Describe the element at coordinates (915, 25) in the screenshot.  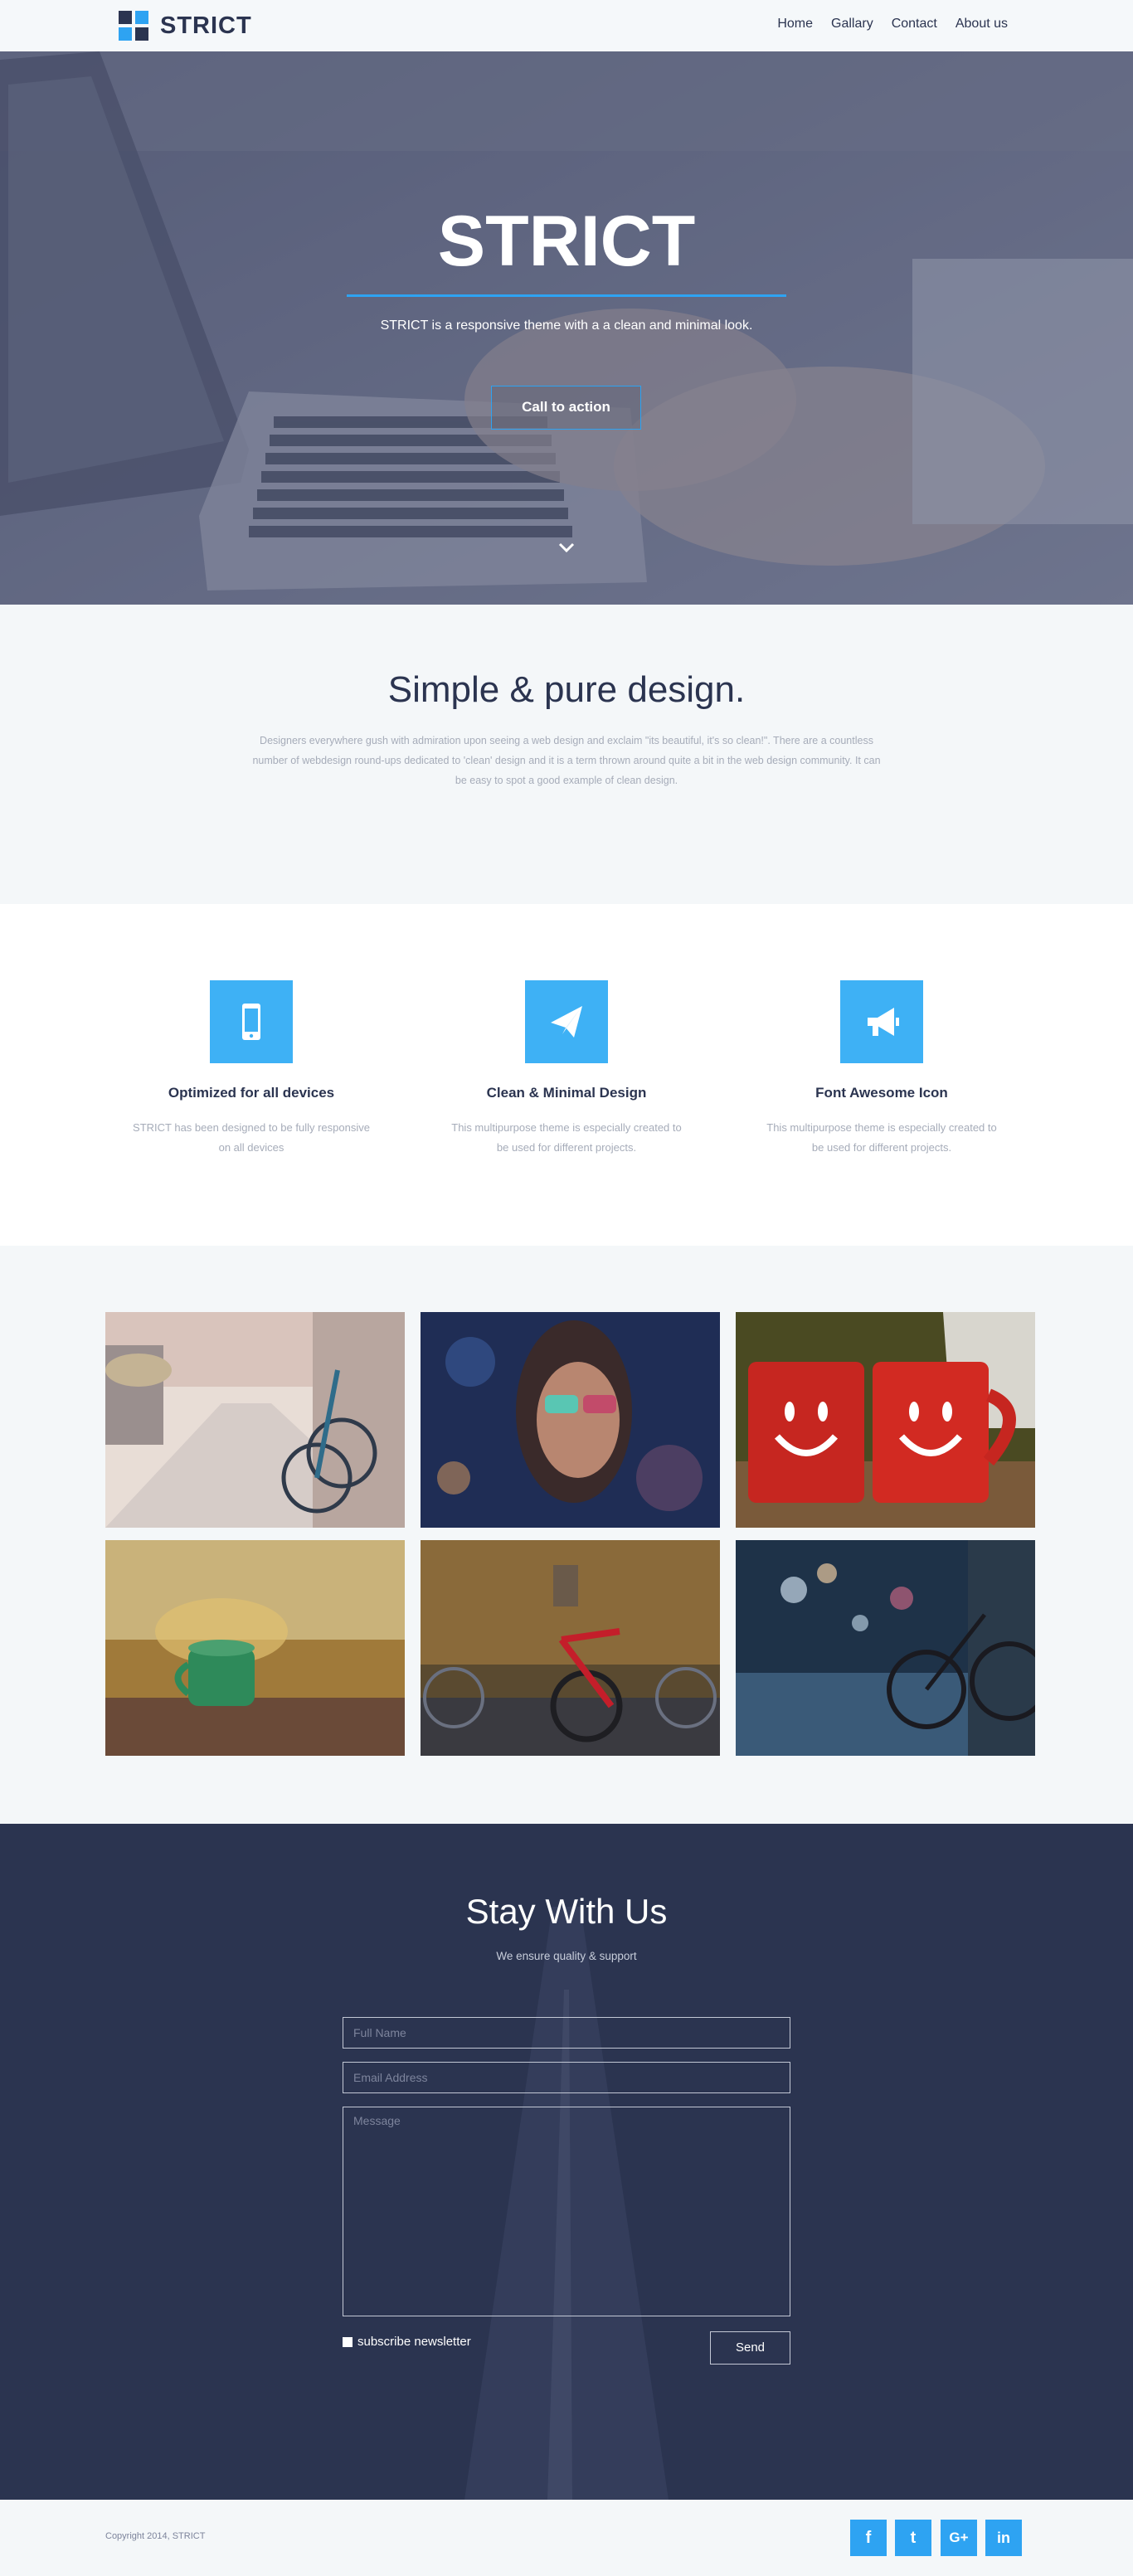
I see `nav-link-contact: Contact` at that location.